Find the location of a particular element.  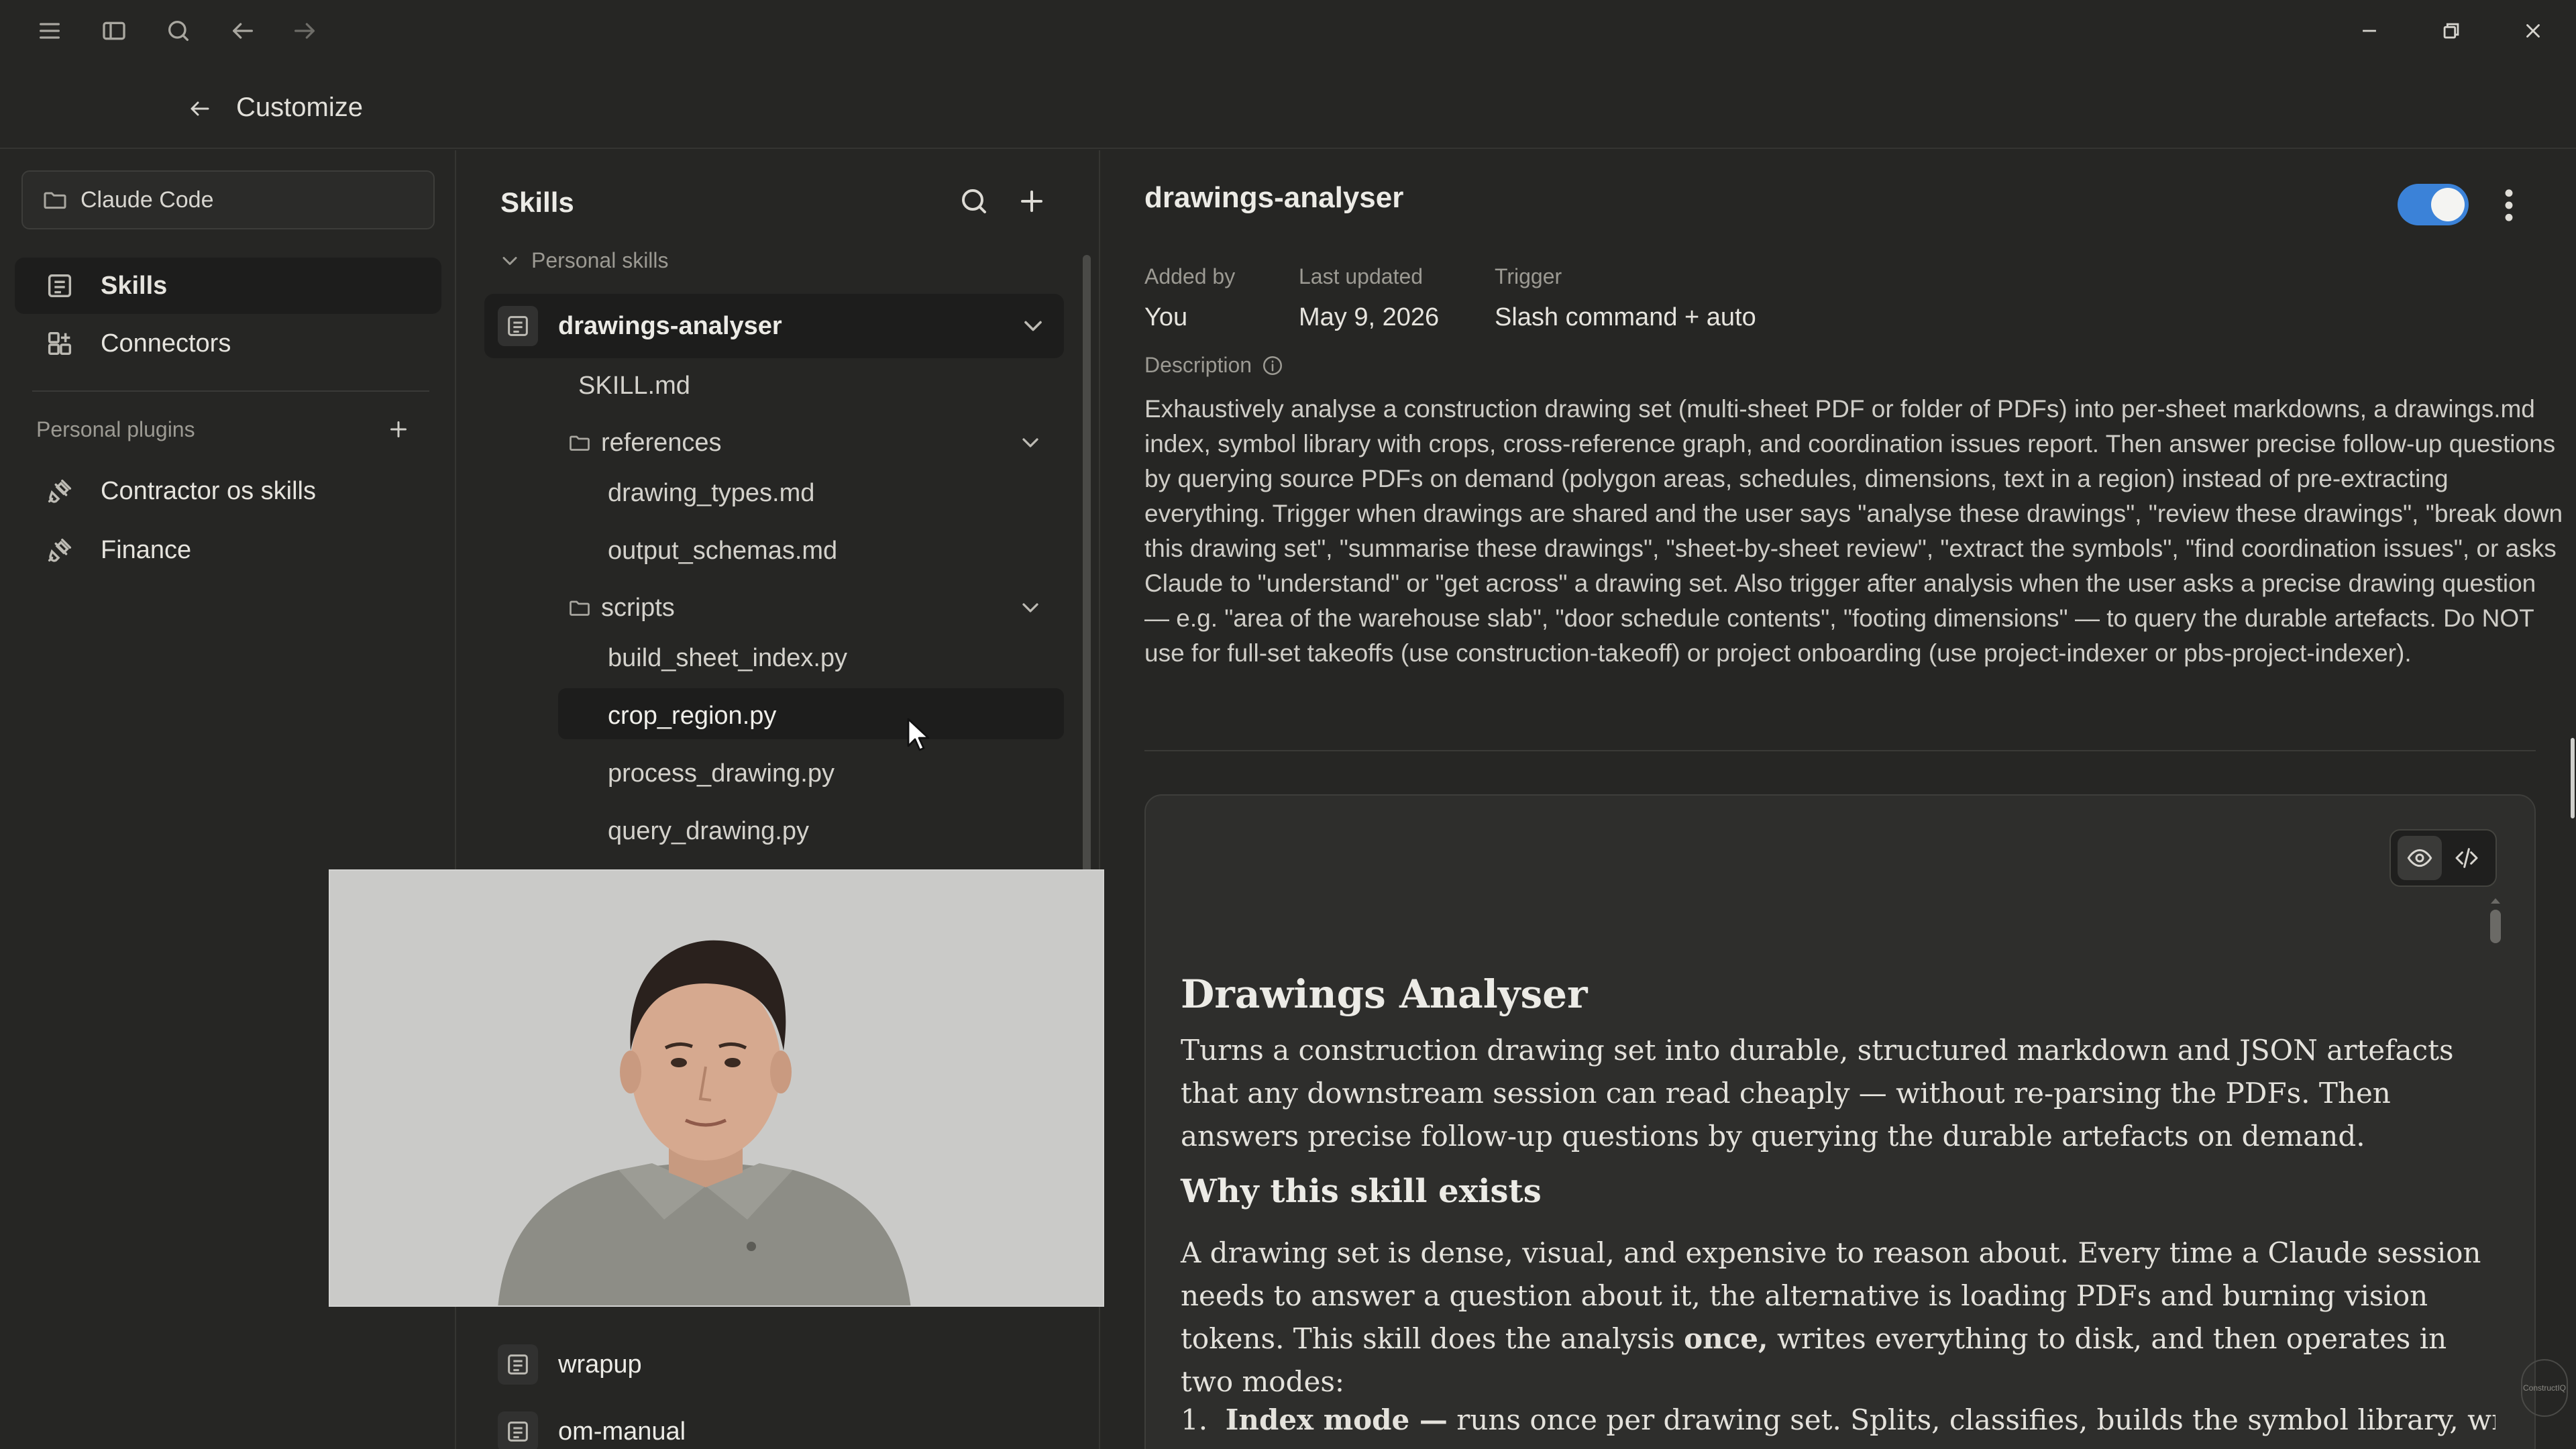

skill-label: wrapup is located at coordinates (600, 1364).